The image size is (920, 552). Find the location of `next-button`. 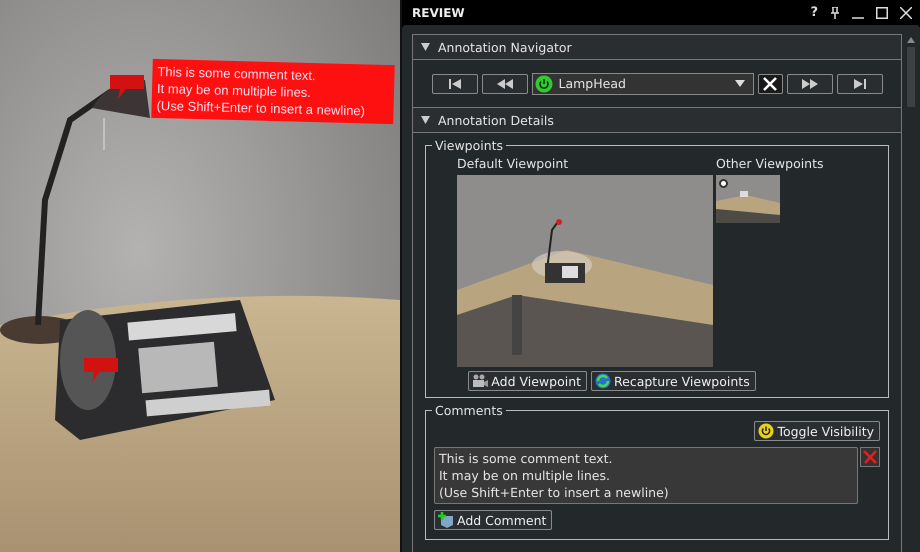

next-button is located at coordinates (809, 84).